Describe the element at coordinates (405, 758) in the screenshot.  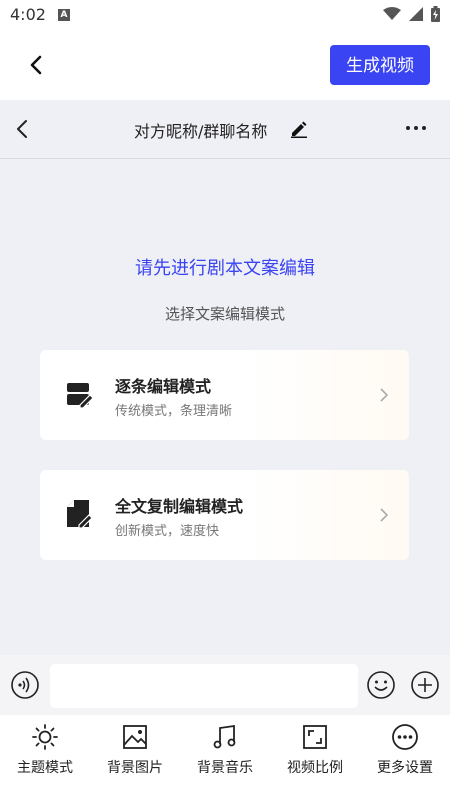
I see `toolbar-more-settings: 更多设置` at that location.